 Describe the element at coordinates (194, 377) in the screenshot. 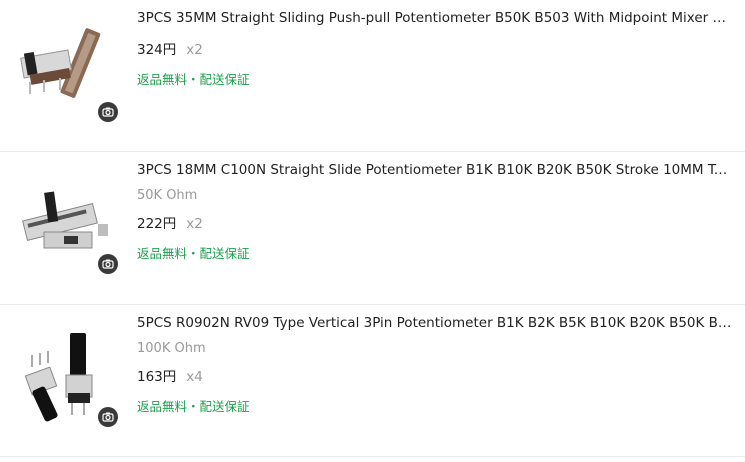

I see `quantity: x4` at that location.